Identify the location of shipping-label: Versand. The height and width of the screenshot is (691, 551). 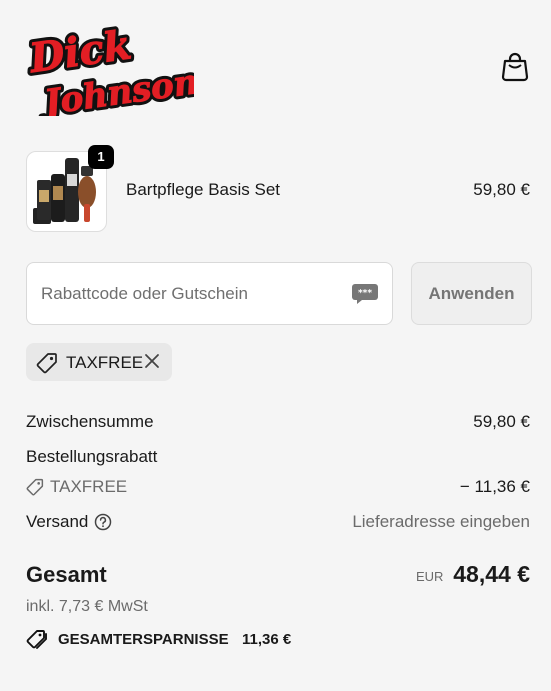
(57, 521).